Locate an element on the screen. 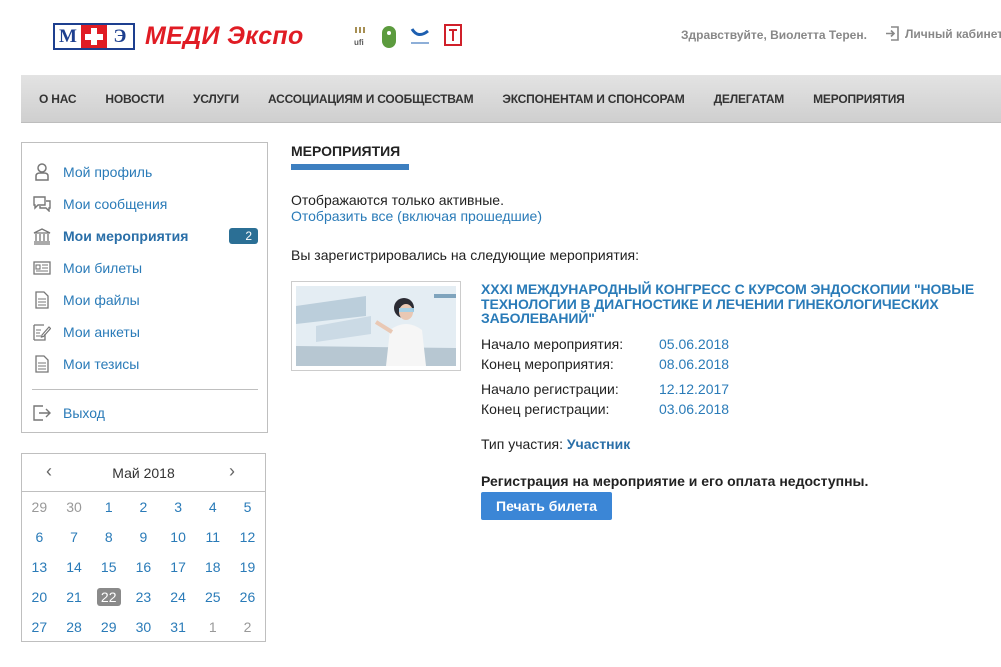 The image size is (1001, 667). calendar-day: 26 is located at coordinates (247, 597).